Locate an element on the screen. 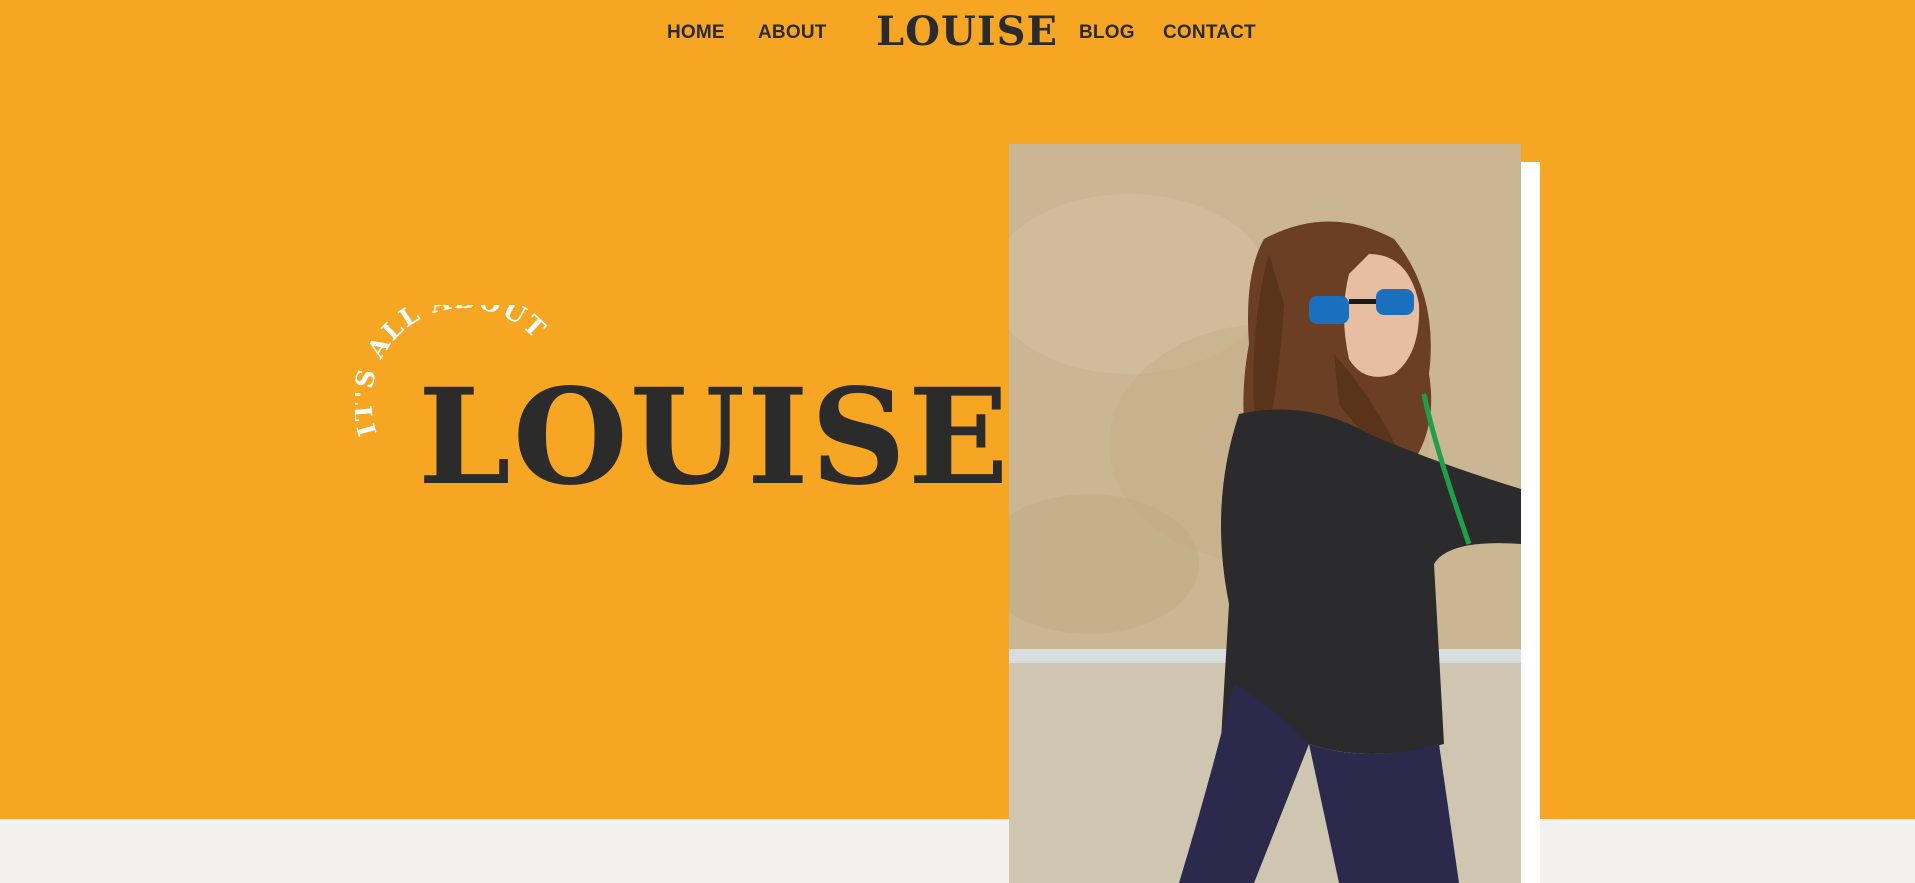  nav-link-home: HOME is located at coordinates (696, 33).